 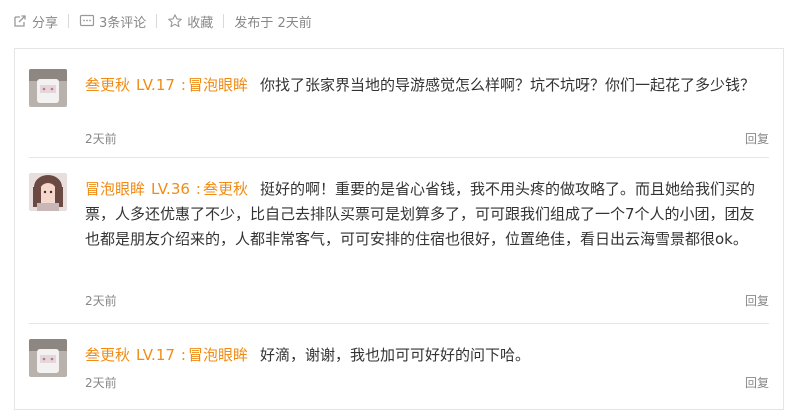 What do you see at coordinates (200, 23) in the screenshot?
I see `favorite-label: 收藏` at bounding box center [200, 23].